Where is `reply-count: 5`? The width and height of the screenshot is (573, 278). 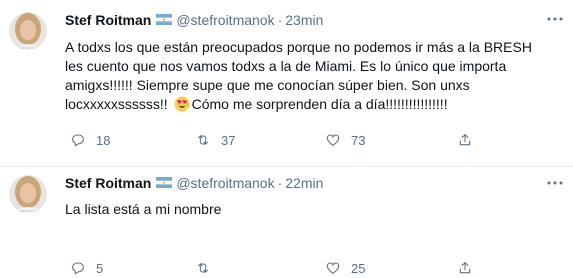 reply-count: 5 is located at coordinates (100, 268).